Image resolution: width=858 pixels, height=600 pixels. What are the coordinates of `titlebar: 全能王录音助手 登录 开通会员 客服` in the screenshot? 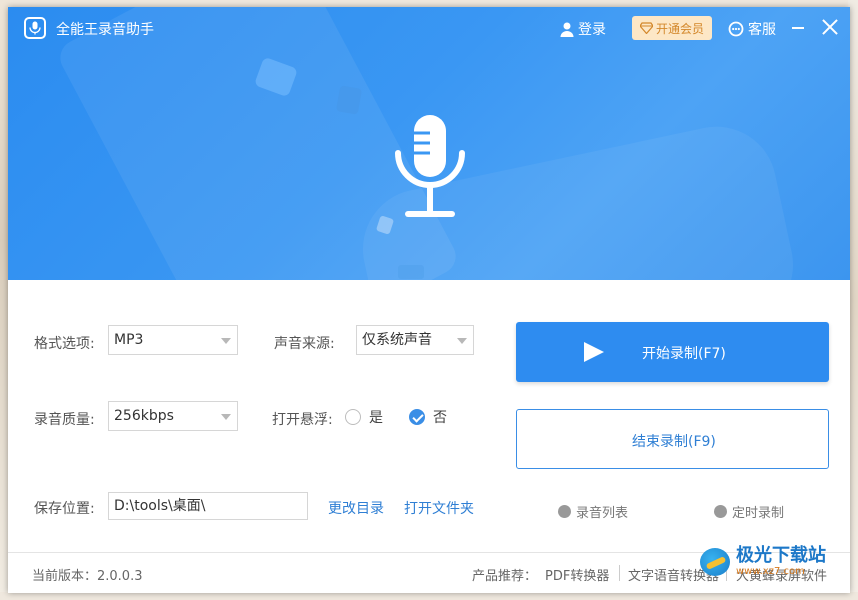 It's located at (429, 29).